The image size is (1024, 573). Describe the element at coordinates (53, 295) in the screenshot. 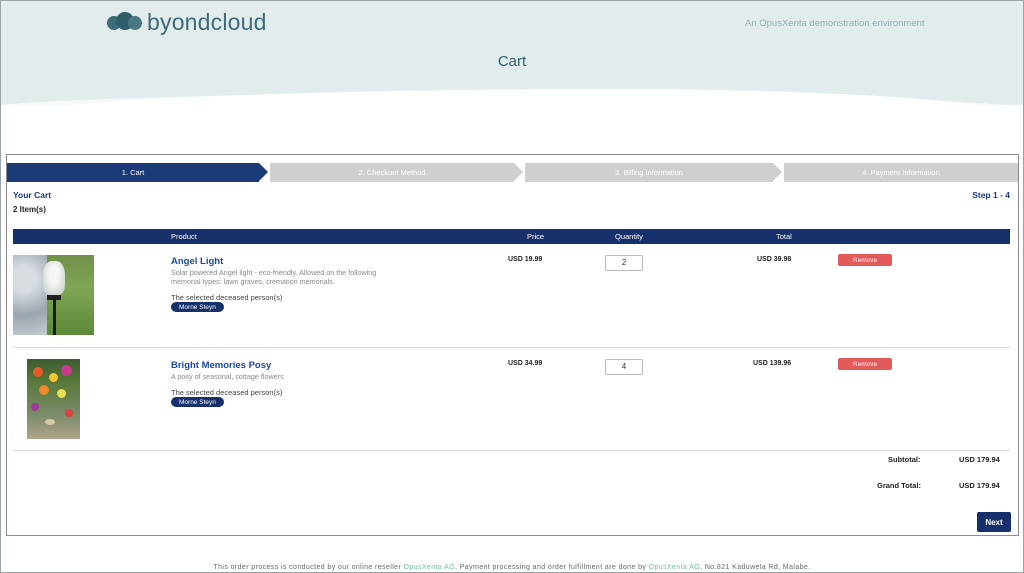

I see `angel-light-product-image` at that location.